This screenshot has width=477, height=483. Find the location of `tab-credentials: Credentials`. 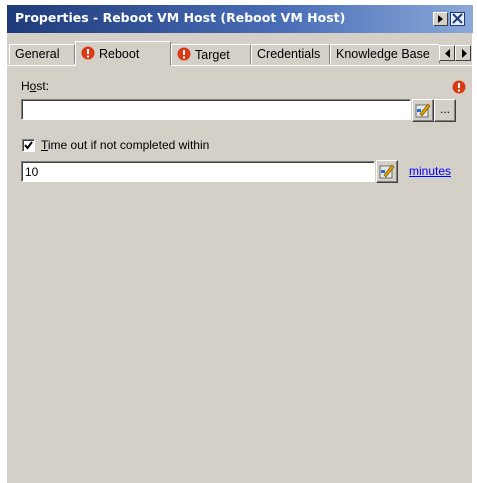

tab-credentials: Credentials is located at coordinates (290, 54).